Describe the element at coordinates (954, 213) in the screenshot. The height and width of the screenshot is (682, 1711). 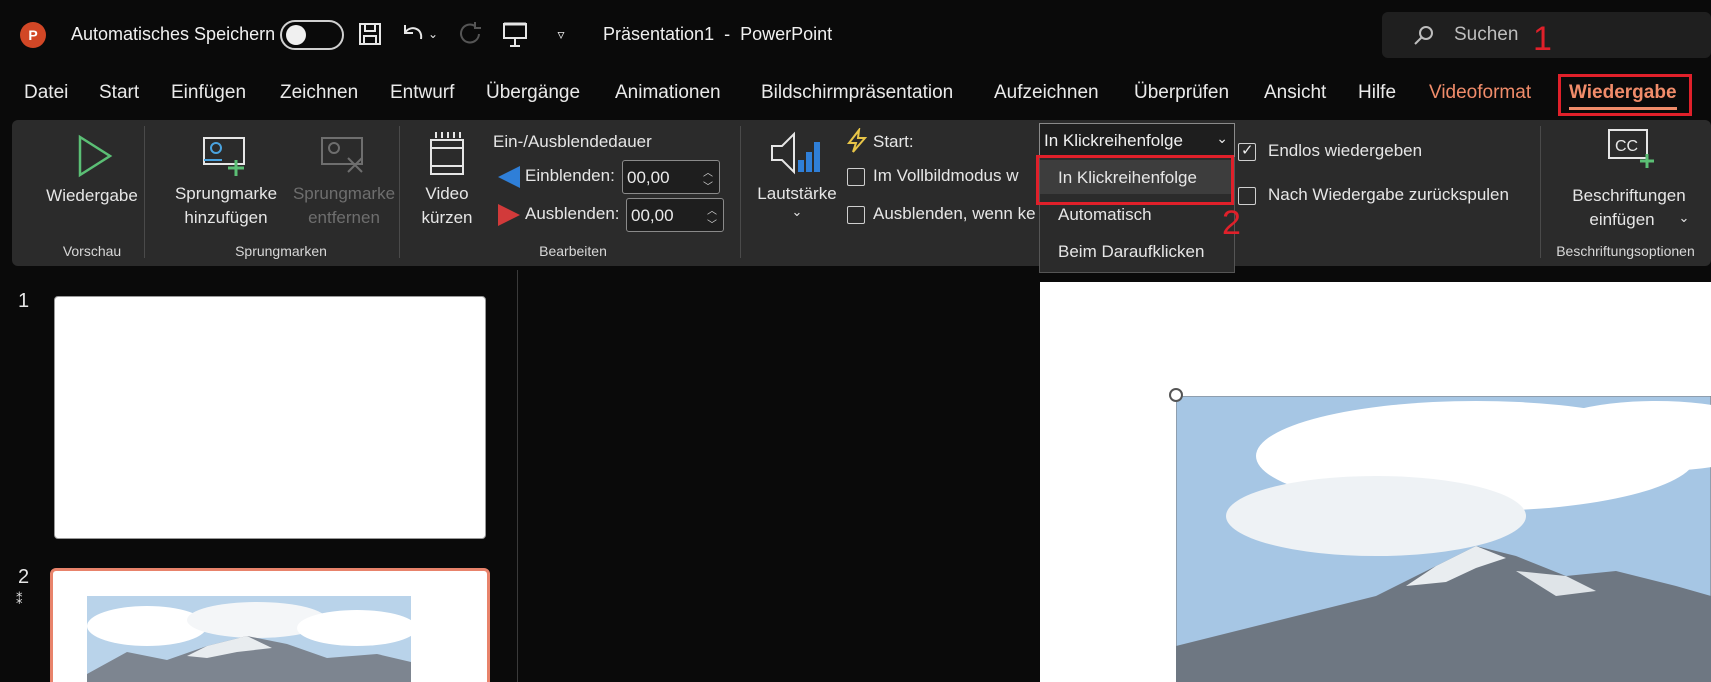
I see `hide-when-not-playing-label: Ausblenden, wenn ke` at that location.